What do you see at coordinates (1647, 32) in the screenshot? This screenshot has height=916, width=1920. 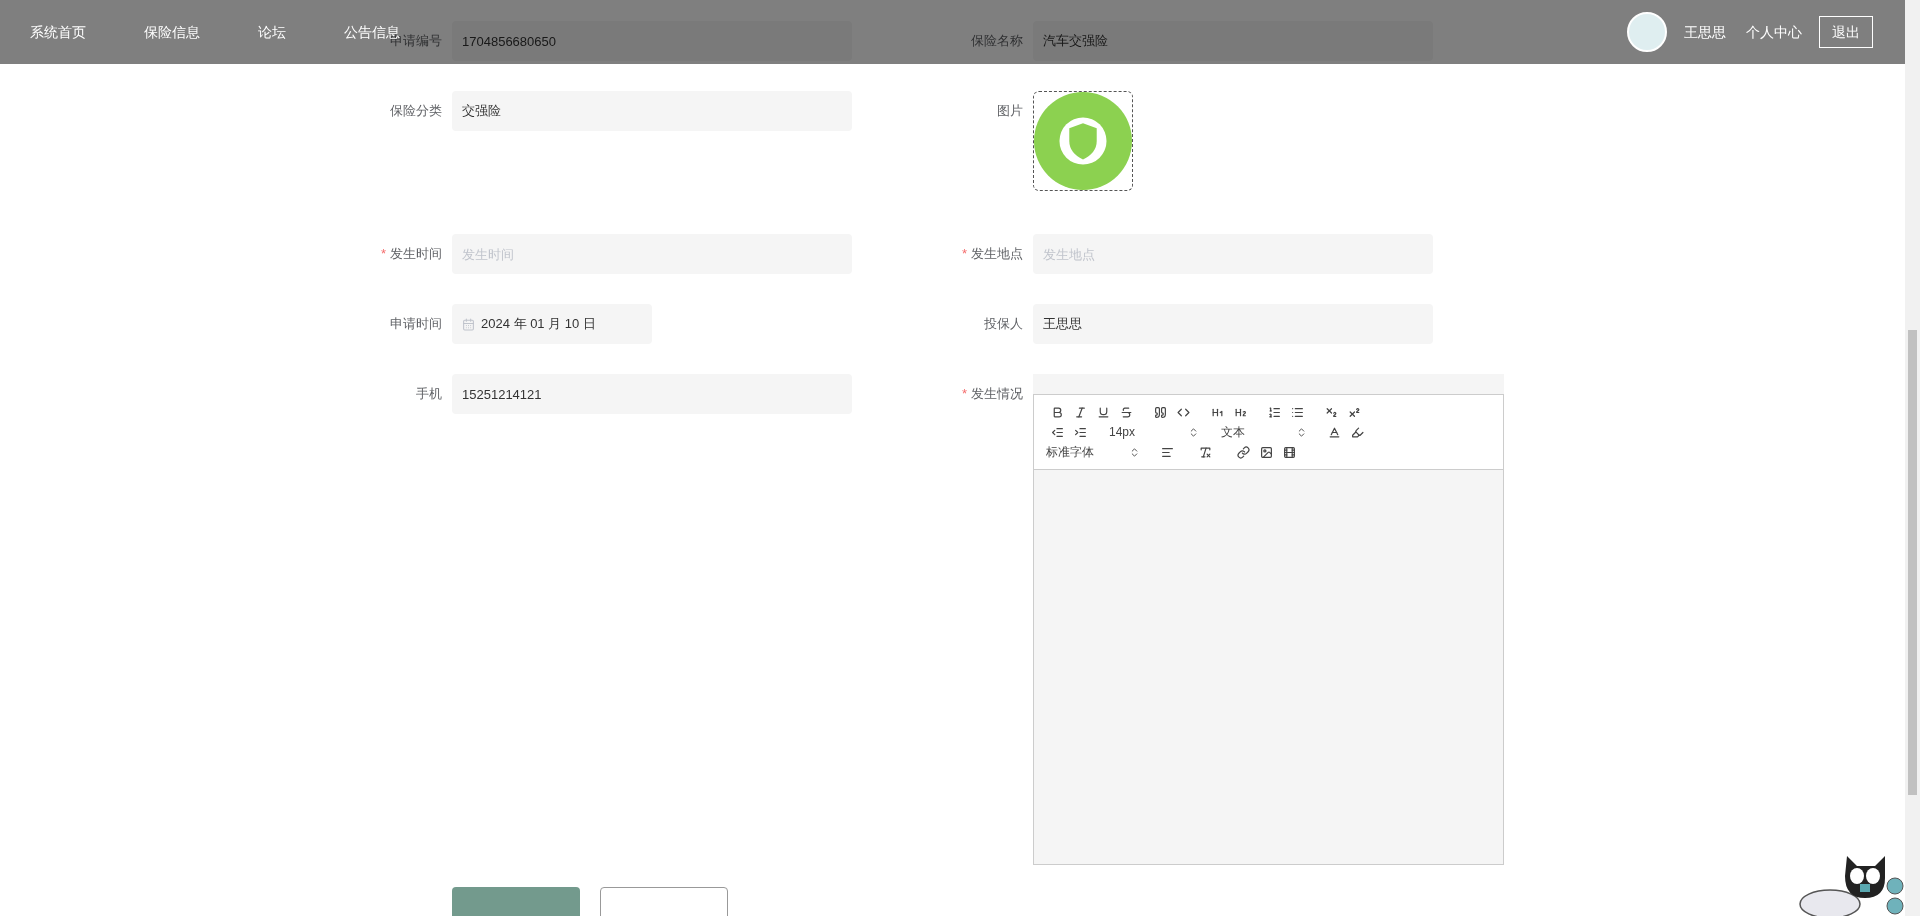 I see `avatar` at bounding box center [1647, 32].